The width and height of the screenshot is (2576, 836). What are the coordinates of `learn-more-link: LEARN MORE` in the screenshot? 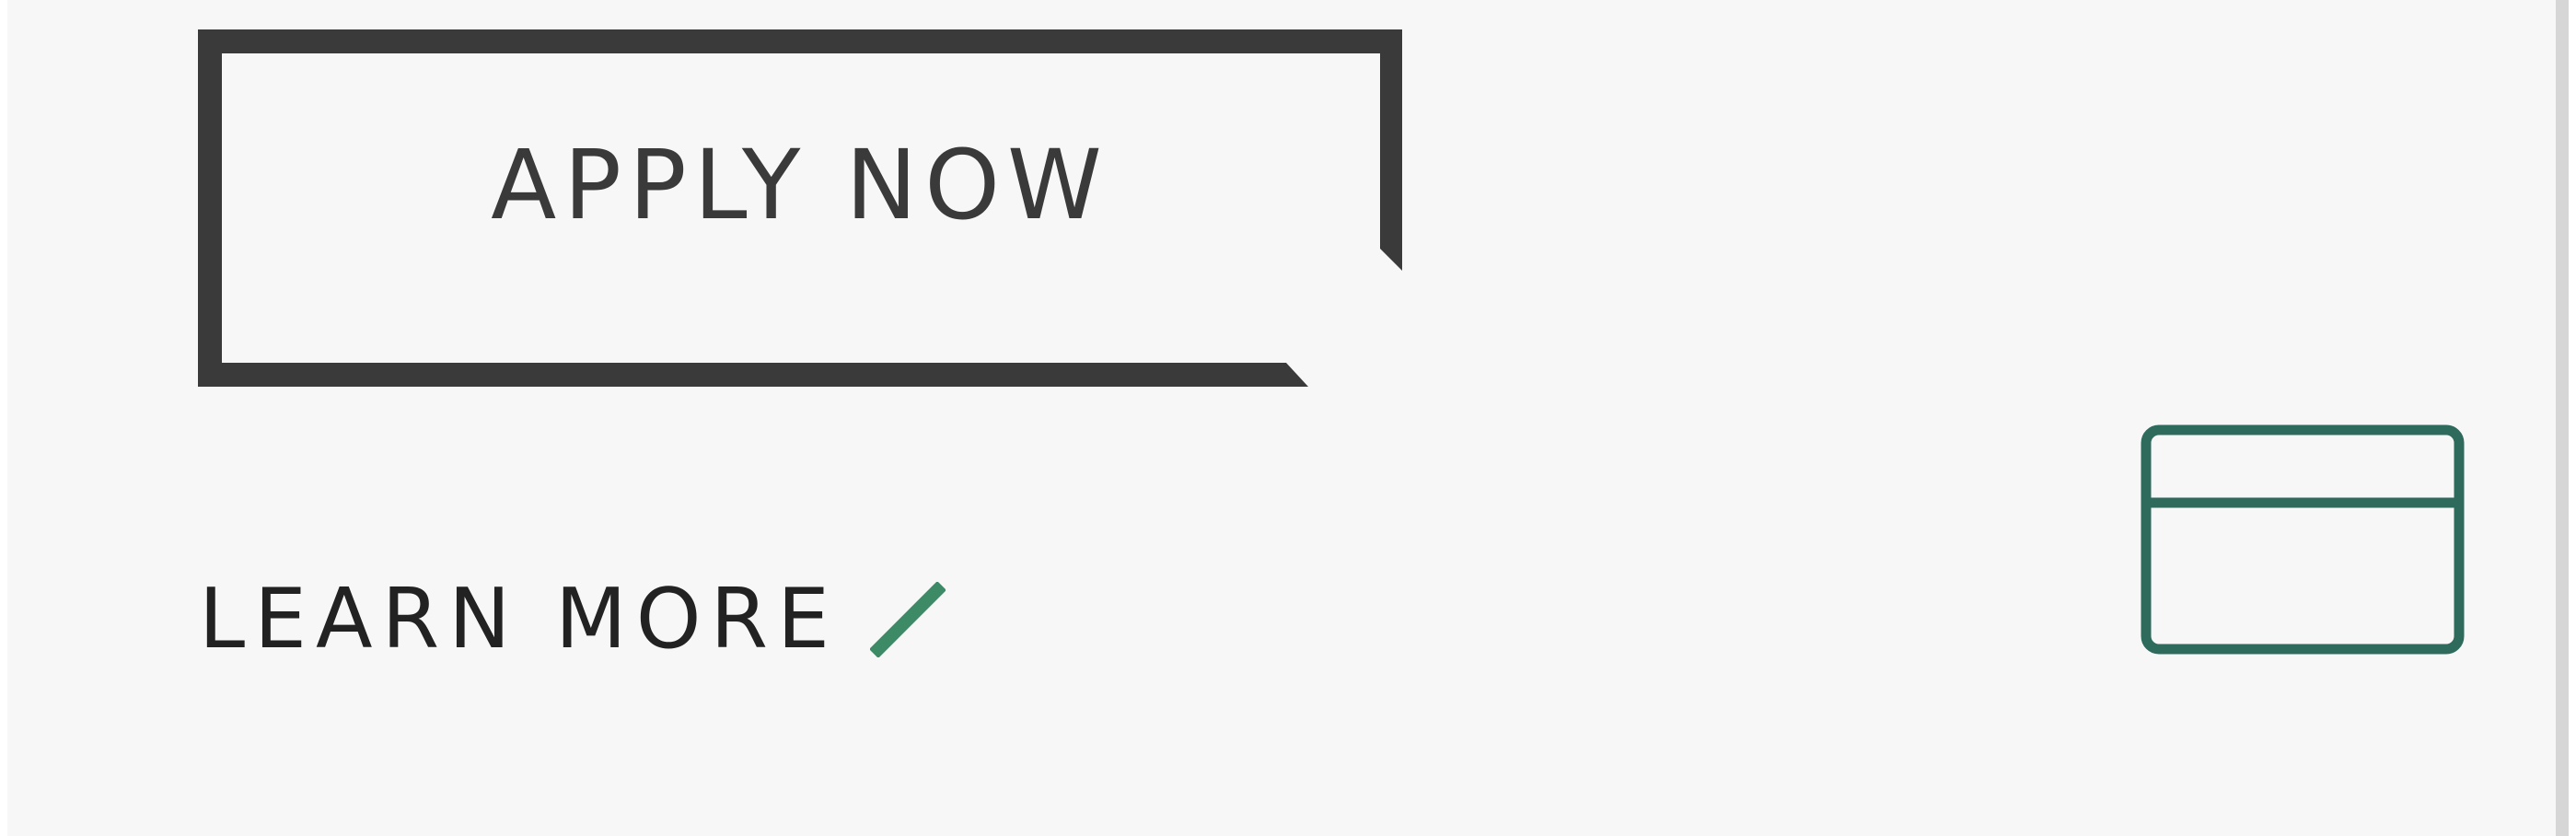 It's located at (572, 619).